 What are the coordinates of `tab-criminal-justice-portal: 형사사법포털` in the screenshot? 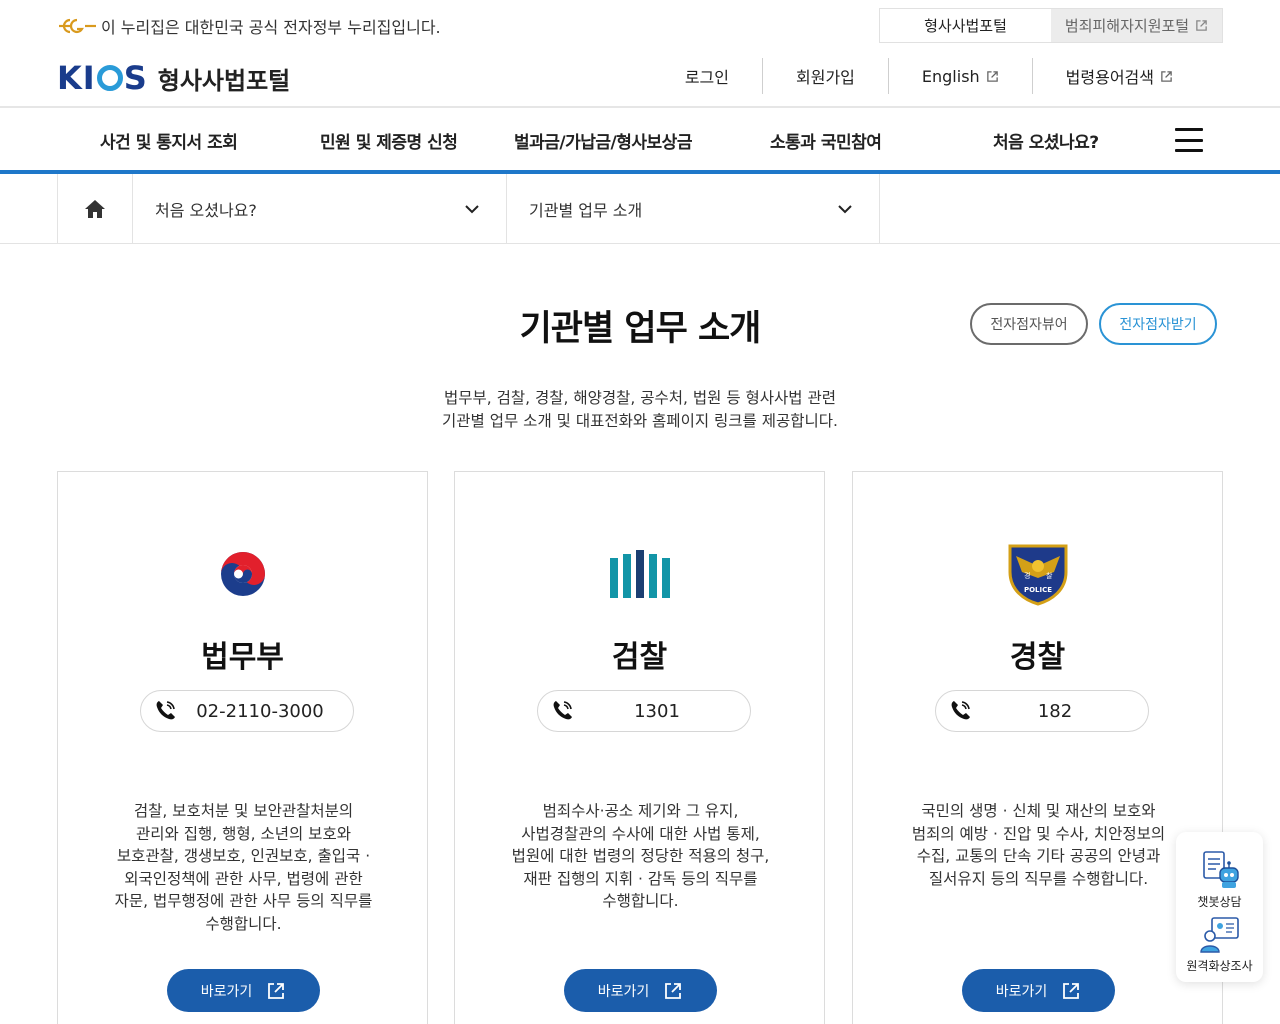 It's located at (965, 25).